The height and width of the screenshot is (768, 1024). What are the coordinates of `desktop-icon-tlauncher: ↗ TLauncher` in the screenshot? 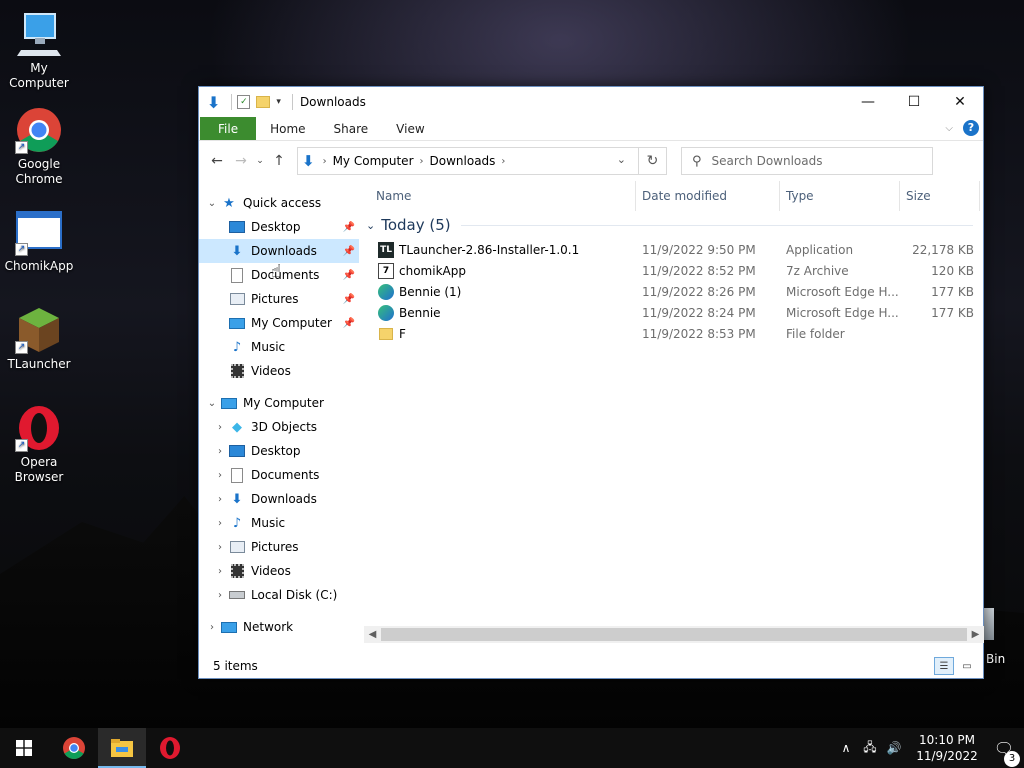 It's located at (39, 339).